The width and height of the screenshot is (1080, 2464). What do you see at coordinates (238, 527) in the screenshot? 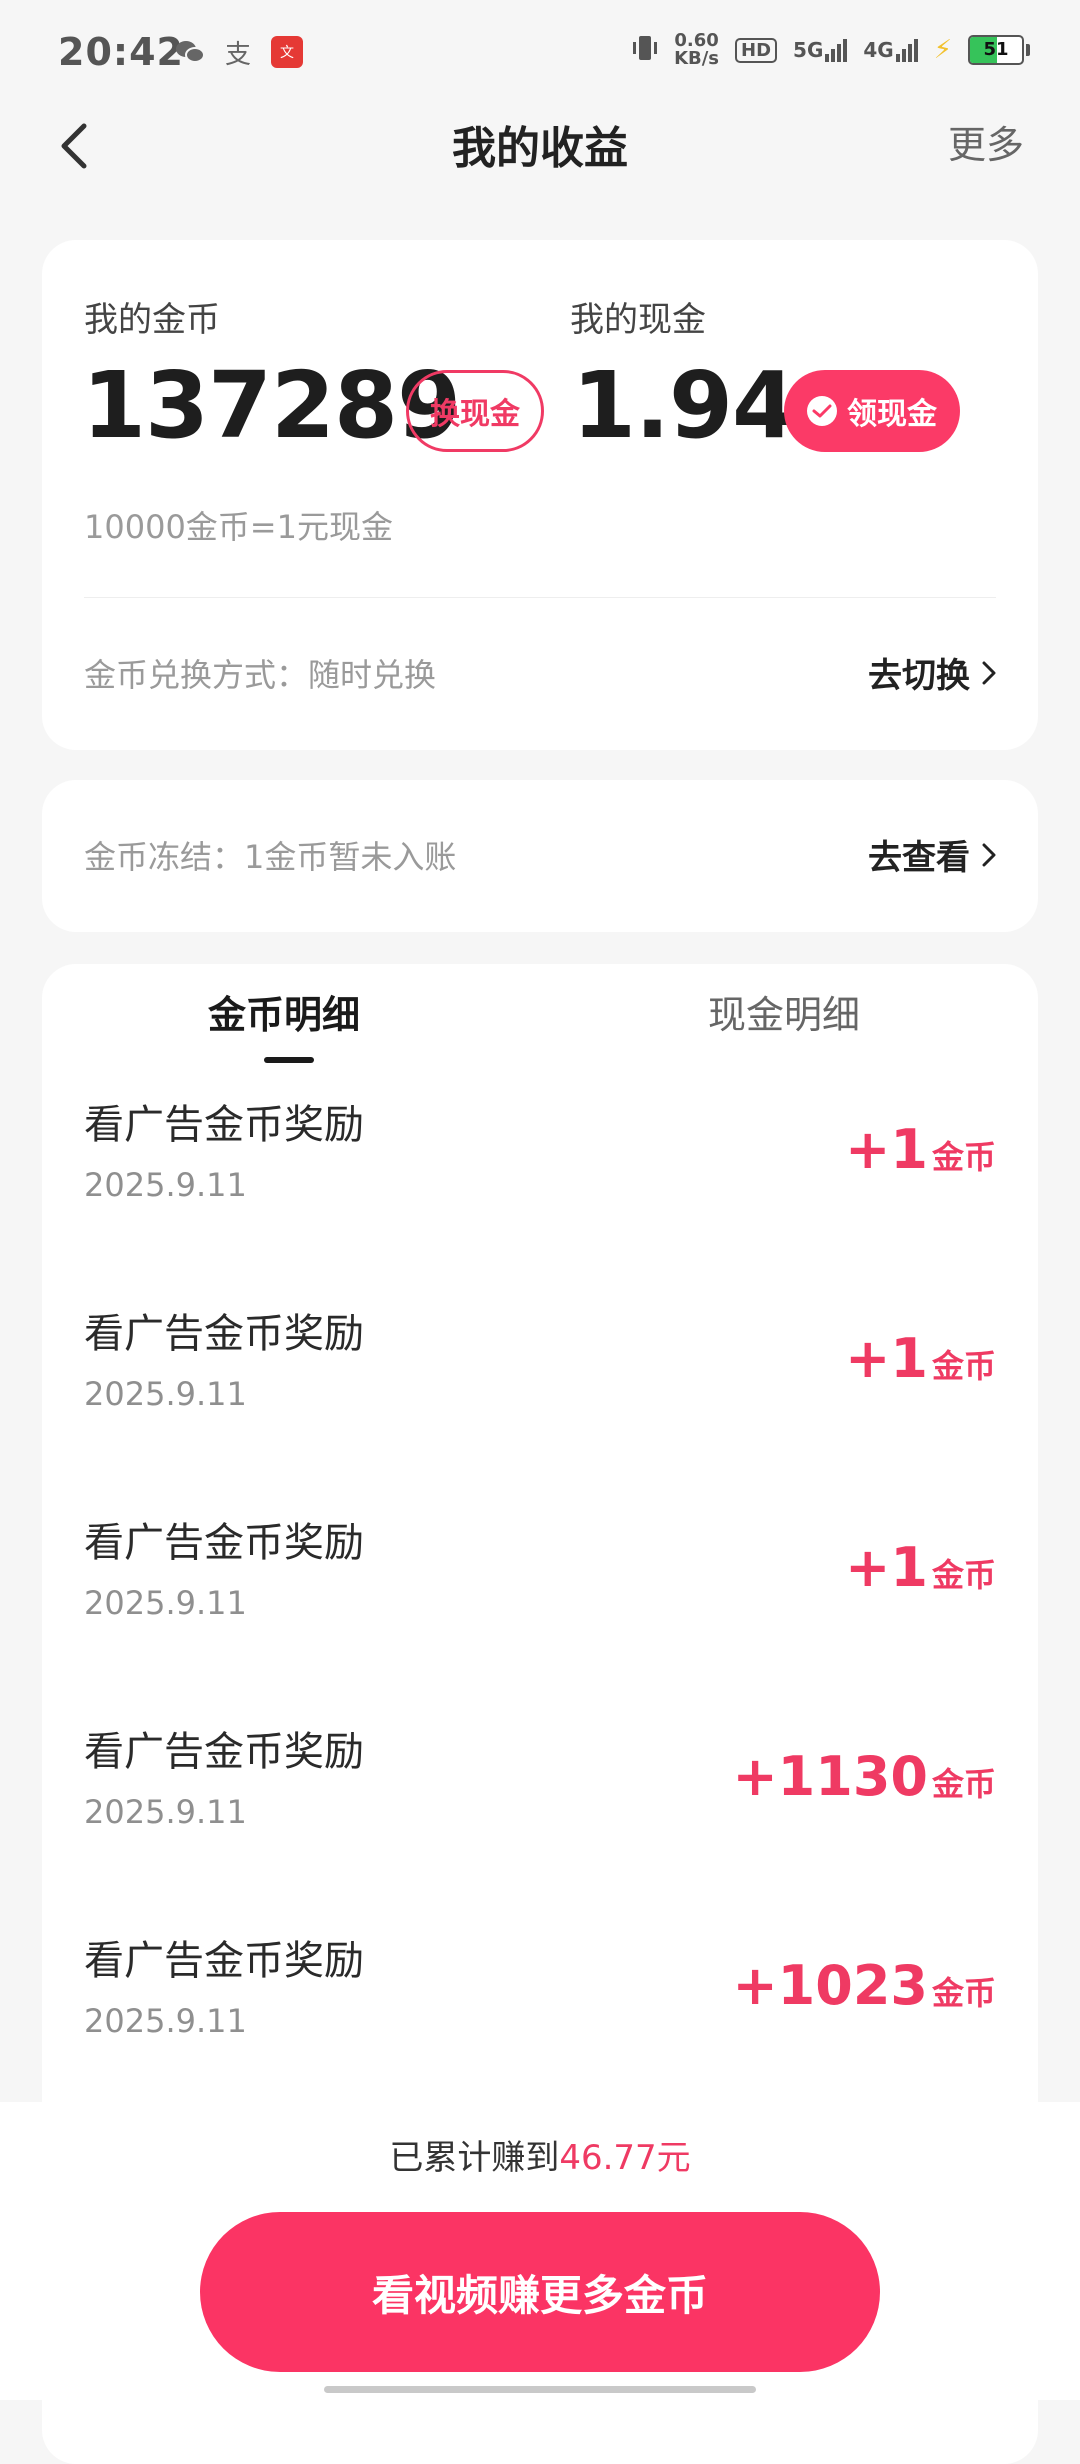
I see `exchange-rate: 10000金币=1元现金` at bounding box center [238, 527].